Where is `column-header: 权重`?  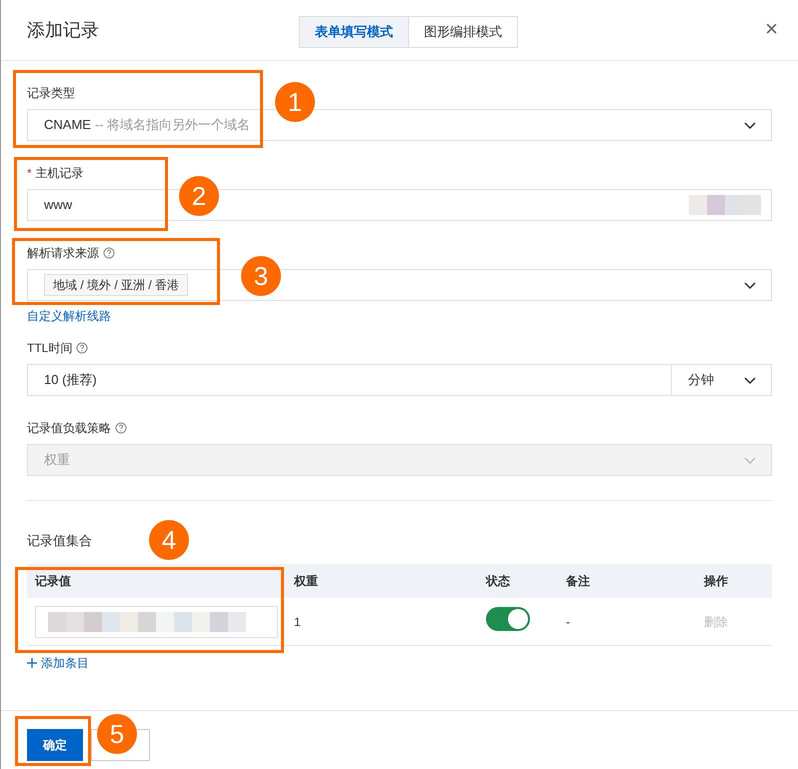 column-header: 权重 is located at coordinates (306, 581).